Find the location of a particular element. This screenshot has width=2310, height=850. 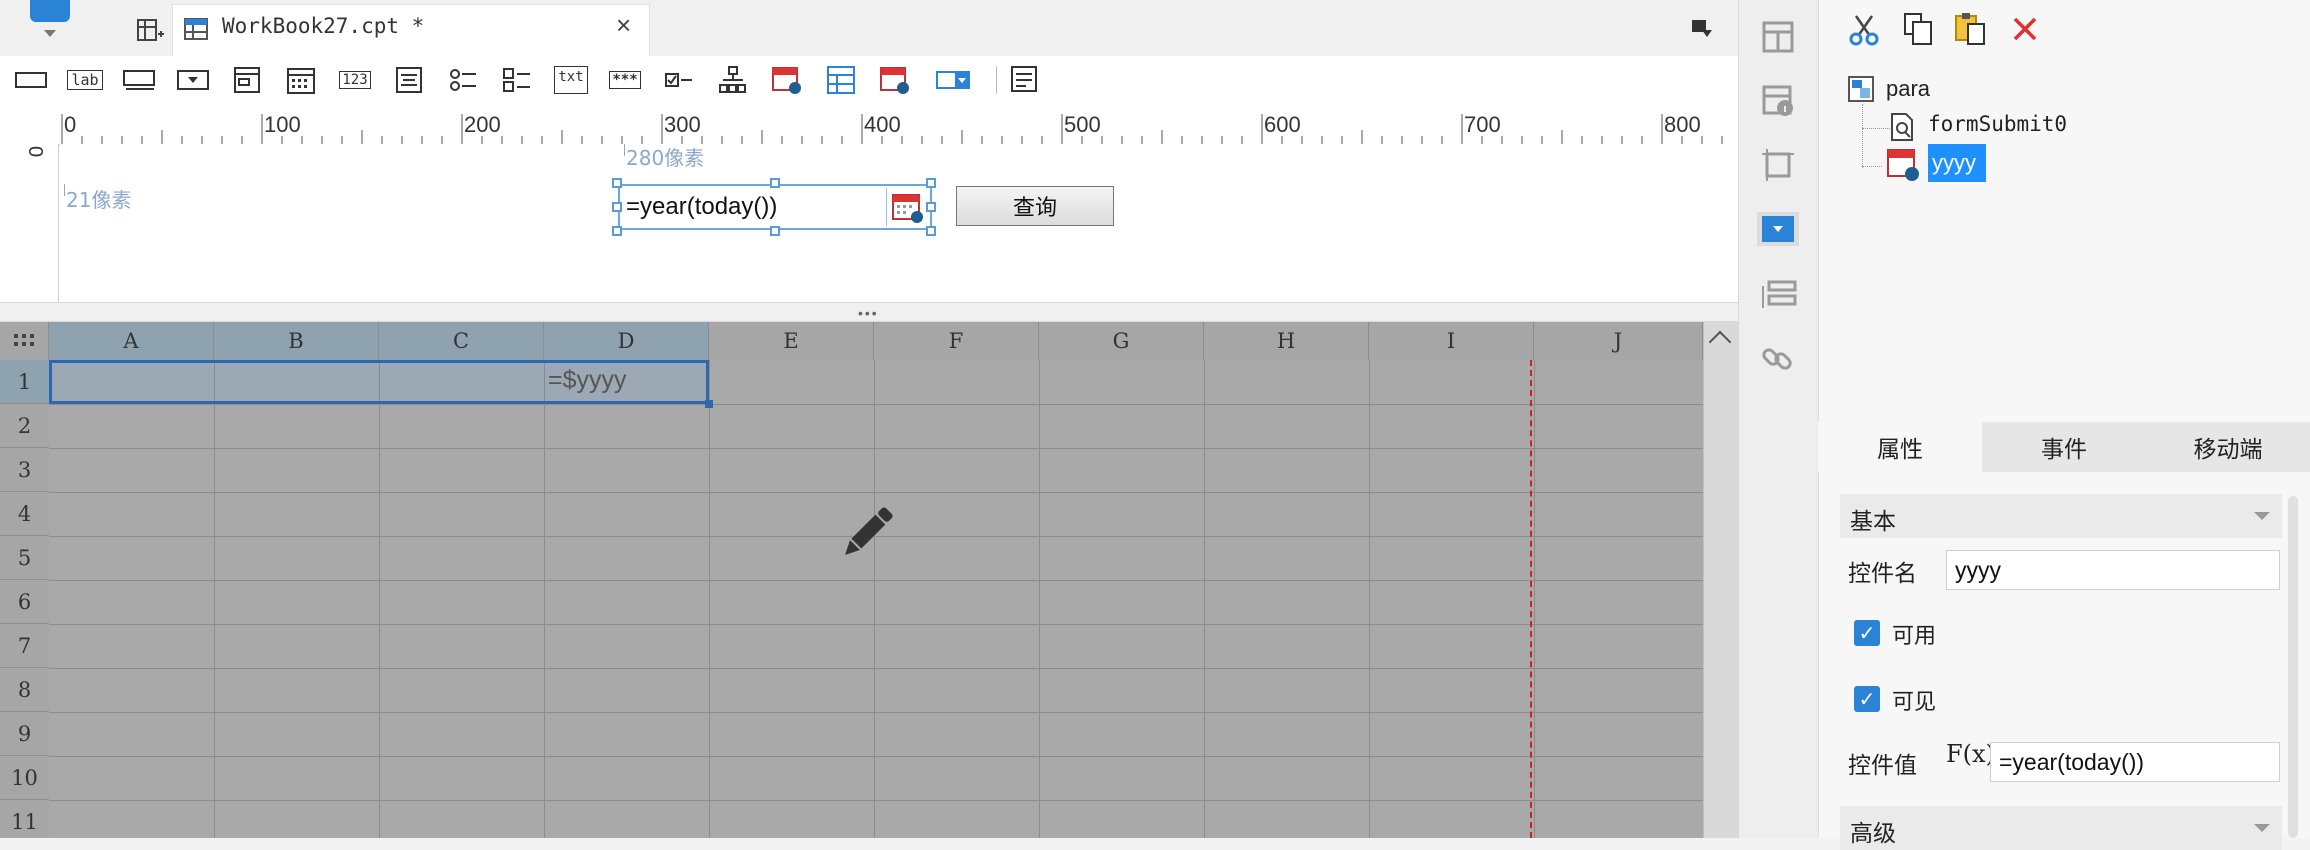

number-widget-icon: 123 is located at coordinates (355, 80).